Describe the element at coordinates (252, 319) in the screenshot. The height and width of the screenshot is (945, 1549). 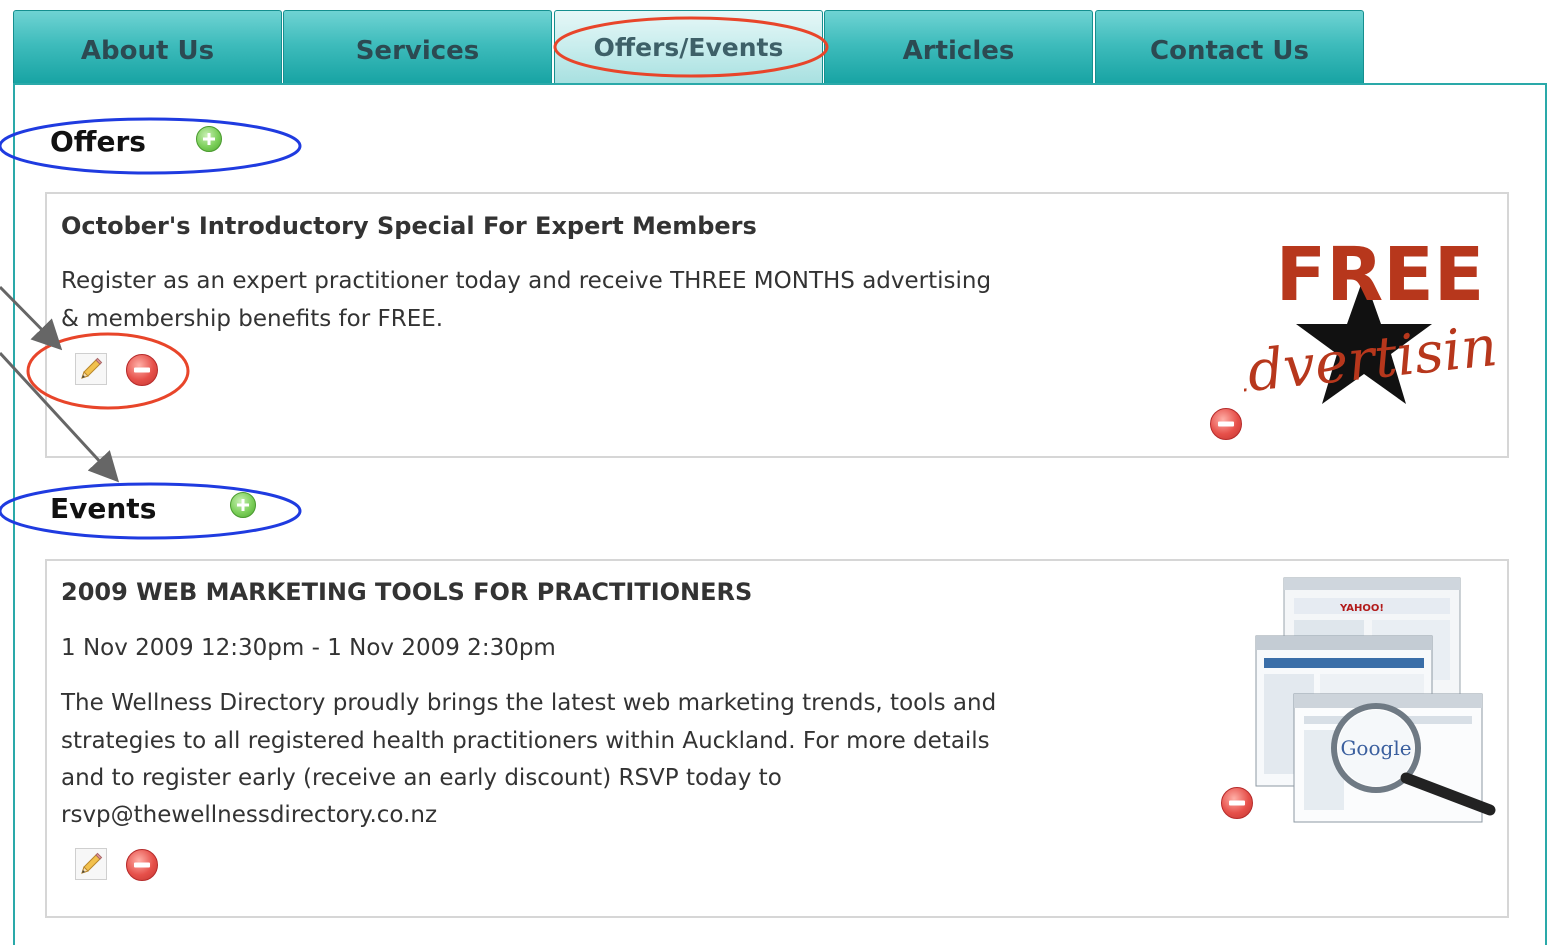
I see `offer-body-line-2: & membership benefits for FREE.` at that location.